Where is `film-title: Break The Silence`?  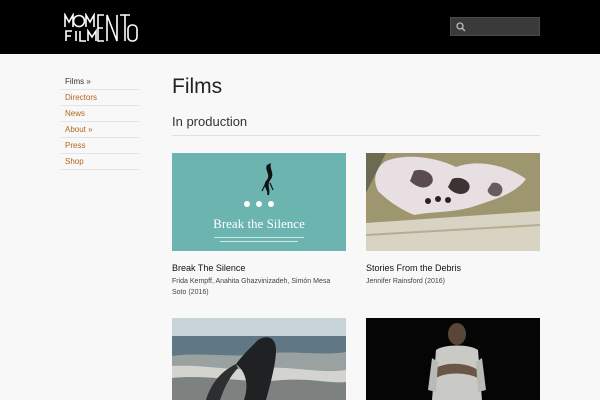
film-title: Break The Silence is located at coordinates (259, 268).